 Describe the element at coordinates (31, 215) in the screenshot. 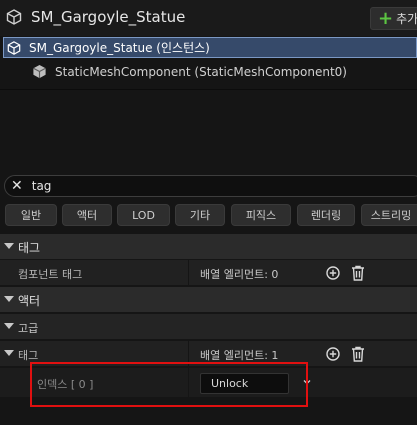

I see `filter-general: 일반` at that location.